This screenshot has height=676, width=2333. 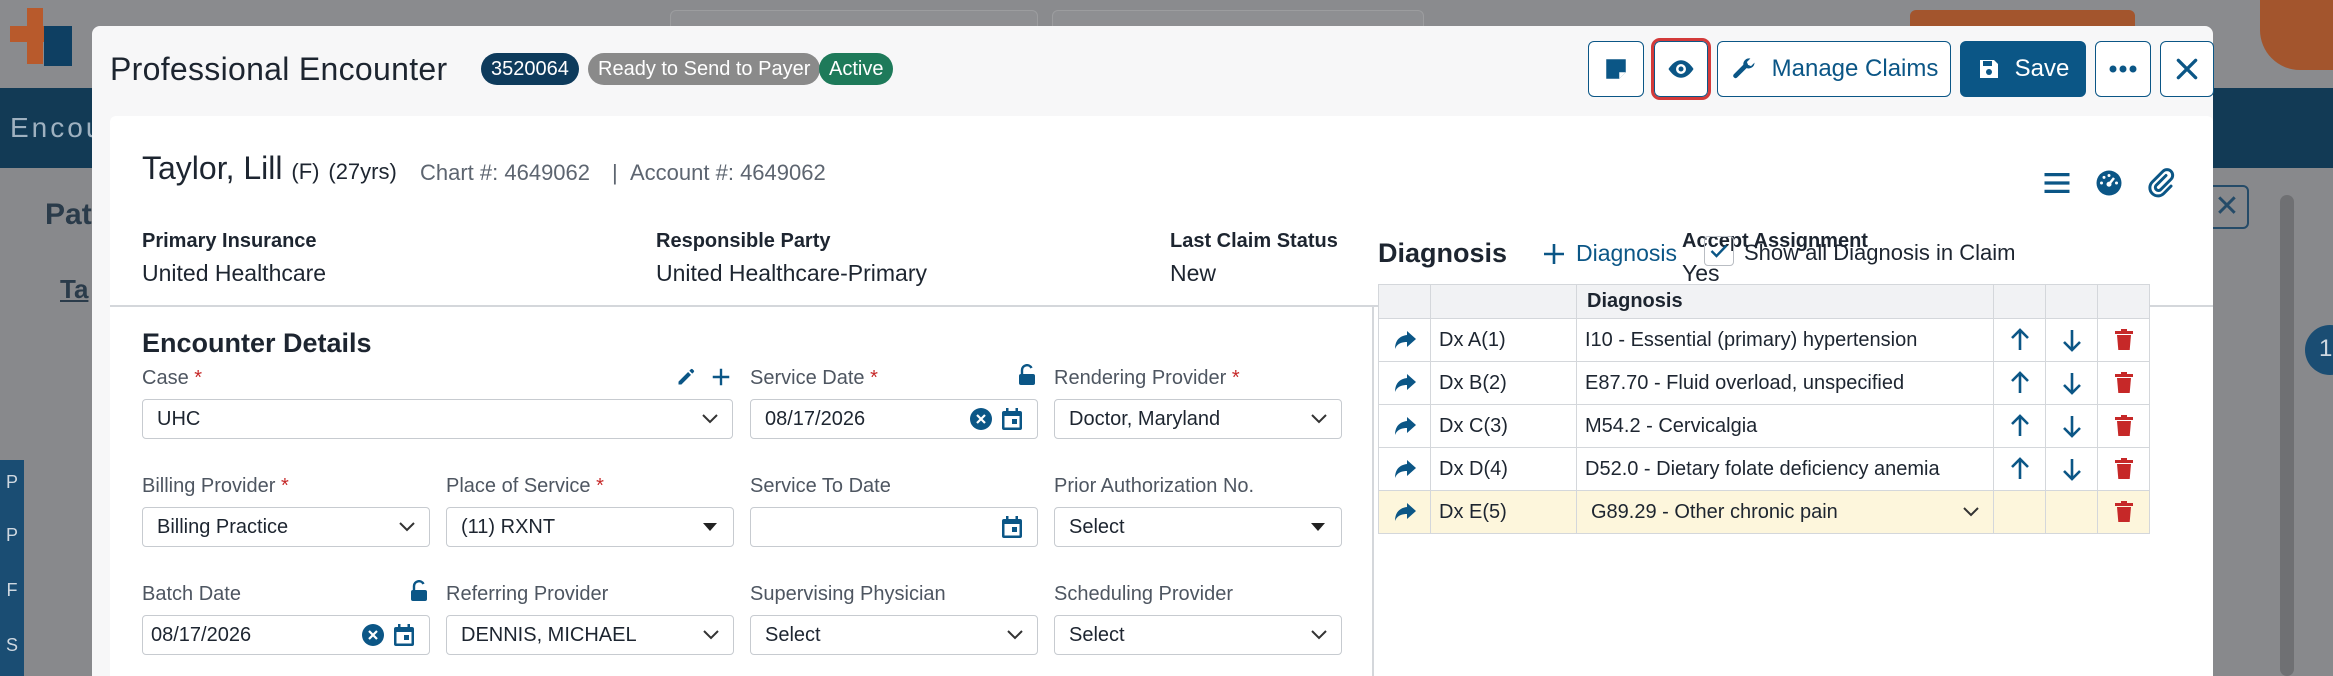 I want to click on dx-code: Dx C(3), so click(x=1503, y=426).